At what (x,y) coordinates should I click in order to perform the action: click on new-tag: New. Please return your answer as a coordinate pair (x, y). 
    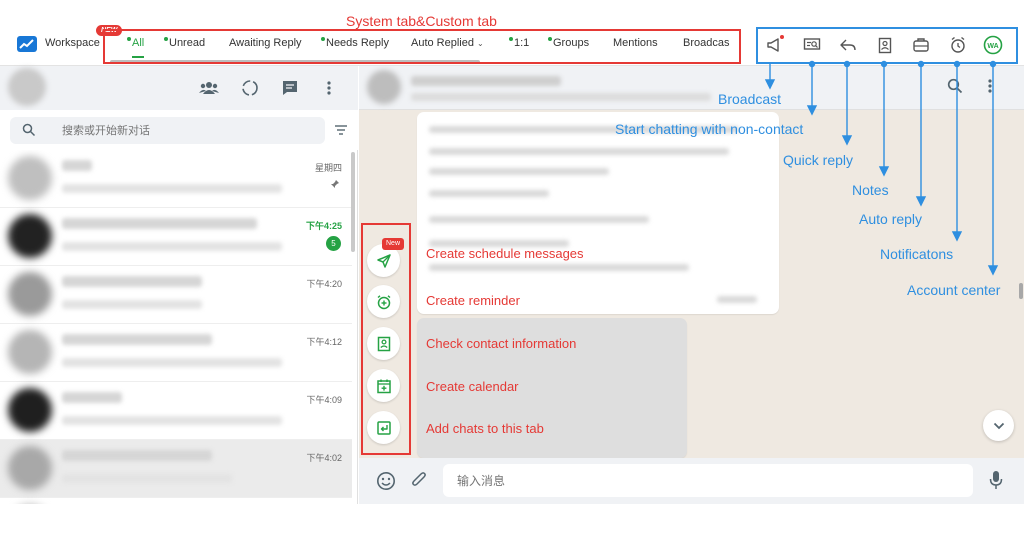
    Looking at the image, I should click on (393, 244).